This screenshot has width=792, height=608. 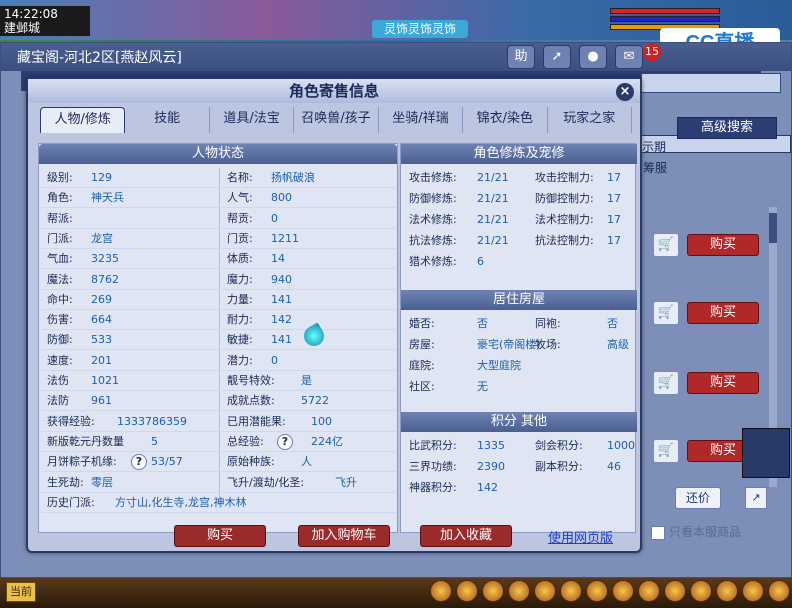 What do you see at coordinates (219, 338) in the screenshot?
I see `column-divider` at bounding box center [219, 338].